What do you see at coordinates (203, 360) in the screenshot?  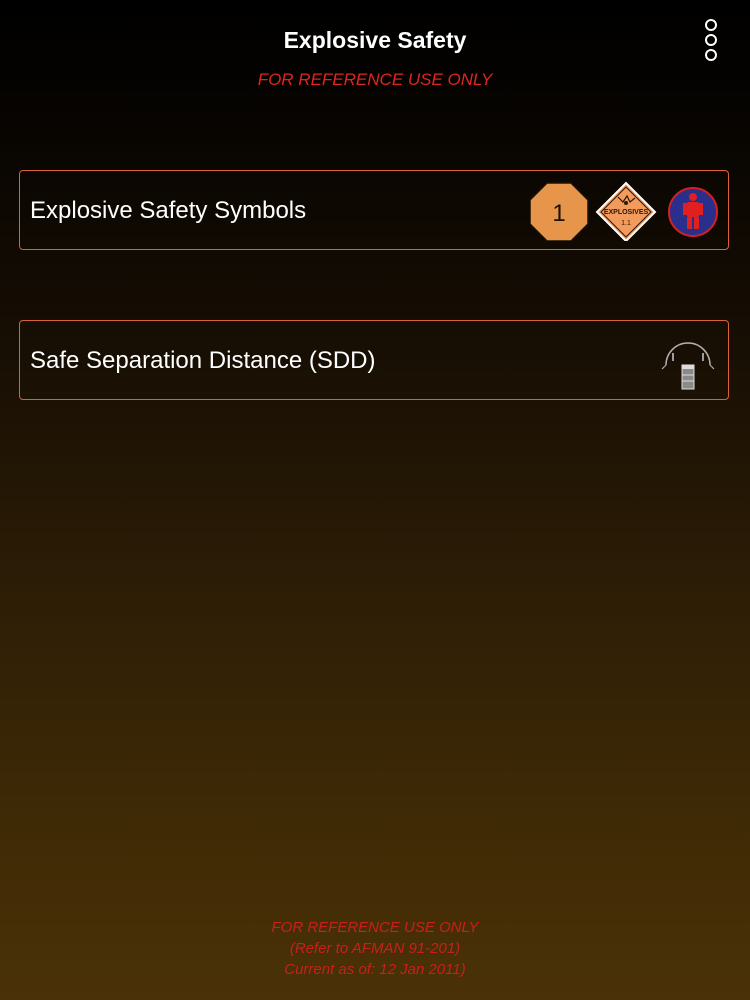 I see `safe-separation-distance-label: Safe Separation Distance (SDD)` at bounding box center [203, 360].